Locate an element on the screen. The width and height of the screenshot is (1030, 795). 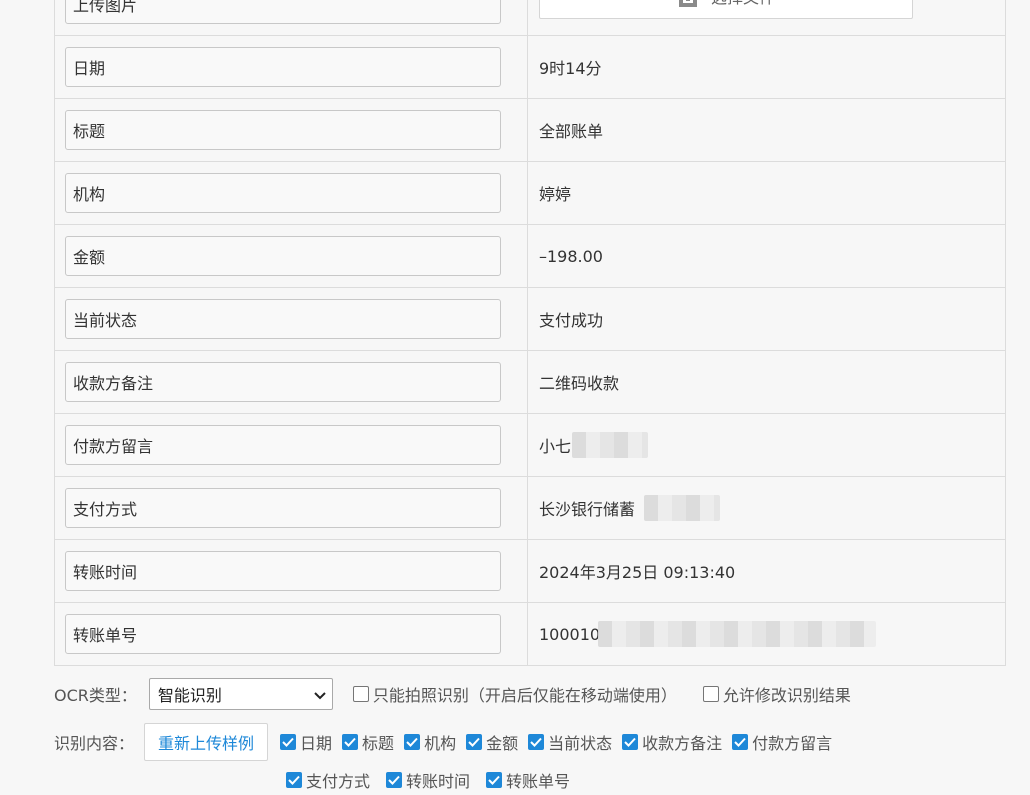
field-value: 长沙银行储蓄 is located at coordinates (587, 509).